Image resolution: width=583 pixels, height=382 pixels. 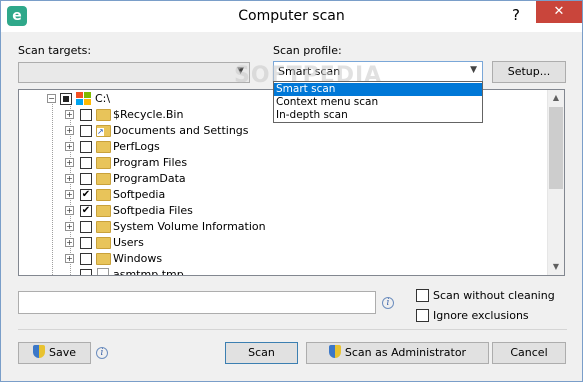 What do you see at coordinates (284, 195) in the screenshot?
I see `tree-row: + ✔ Softpedia` at bounding box center [284, 195].